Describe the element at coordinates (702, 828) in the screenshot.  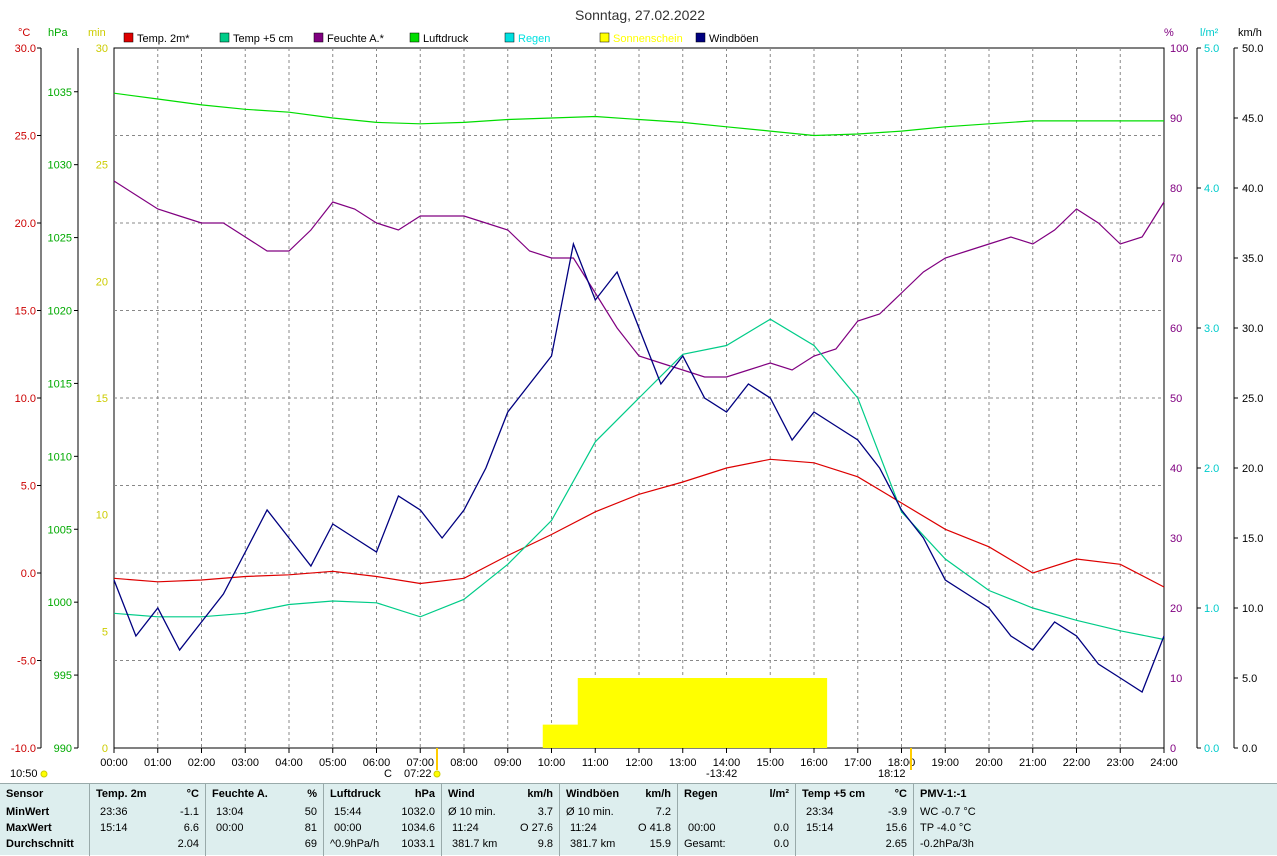
I see `stats-regen-max-time: 00:00` at that location.